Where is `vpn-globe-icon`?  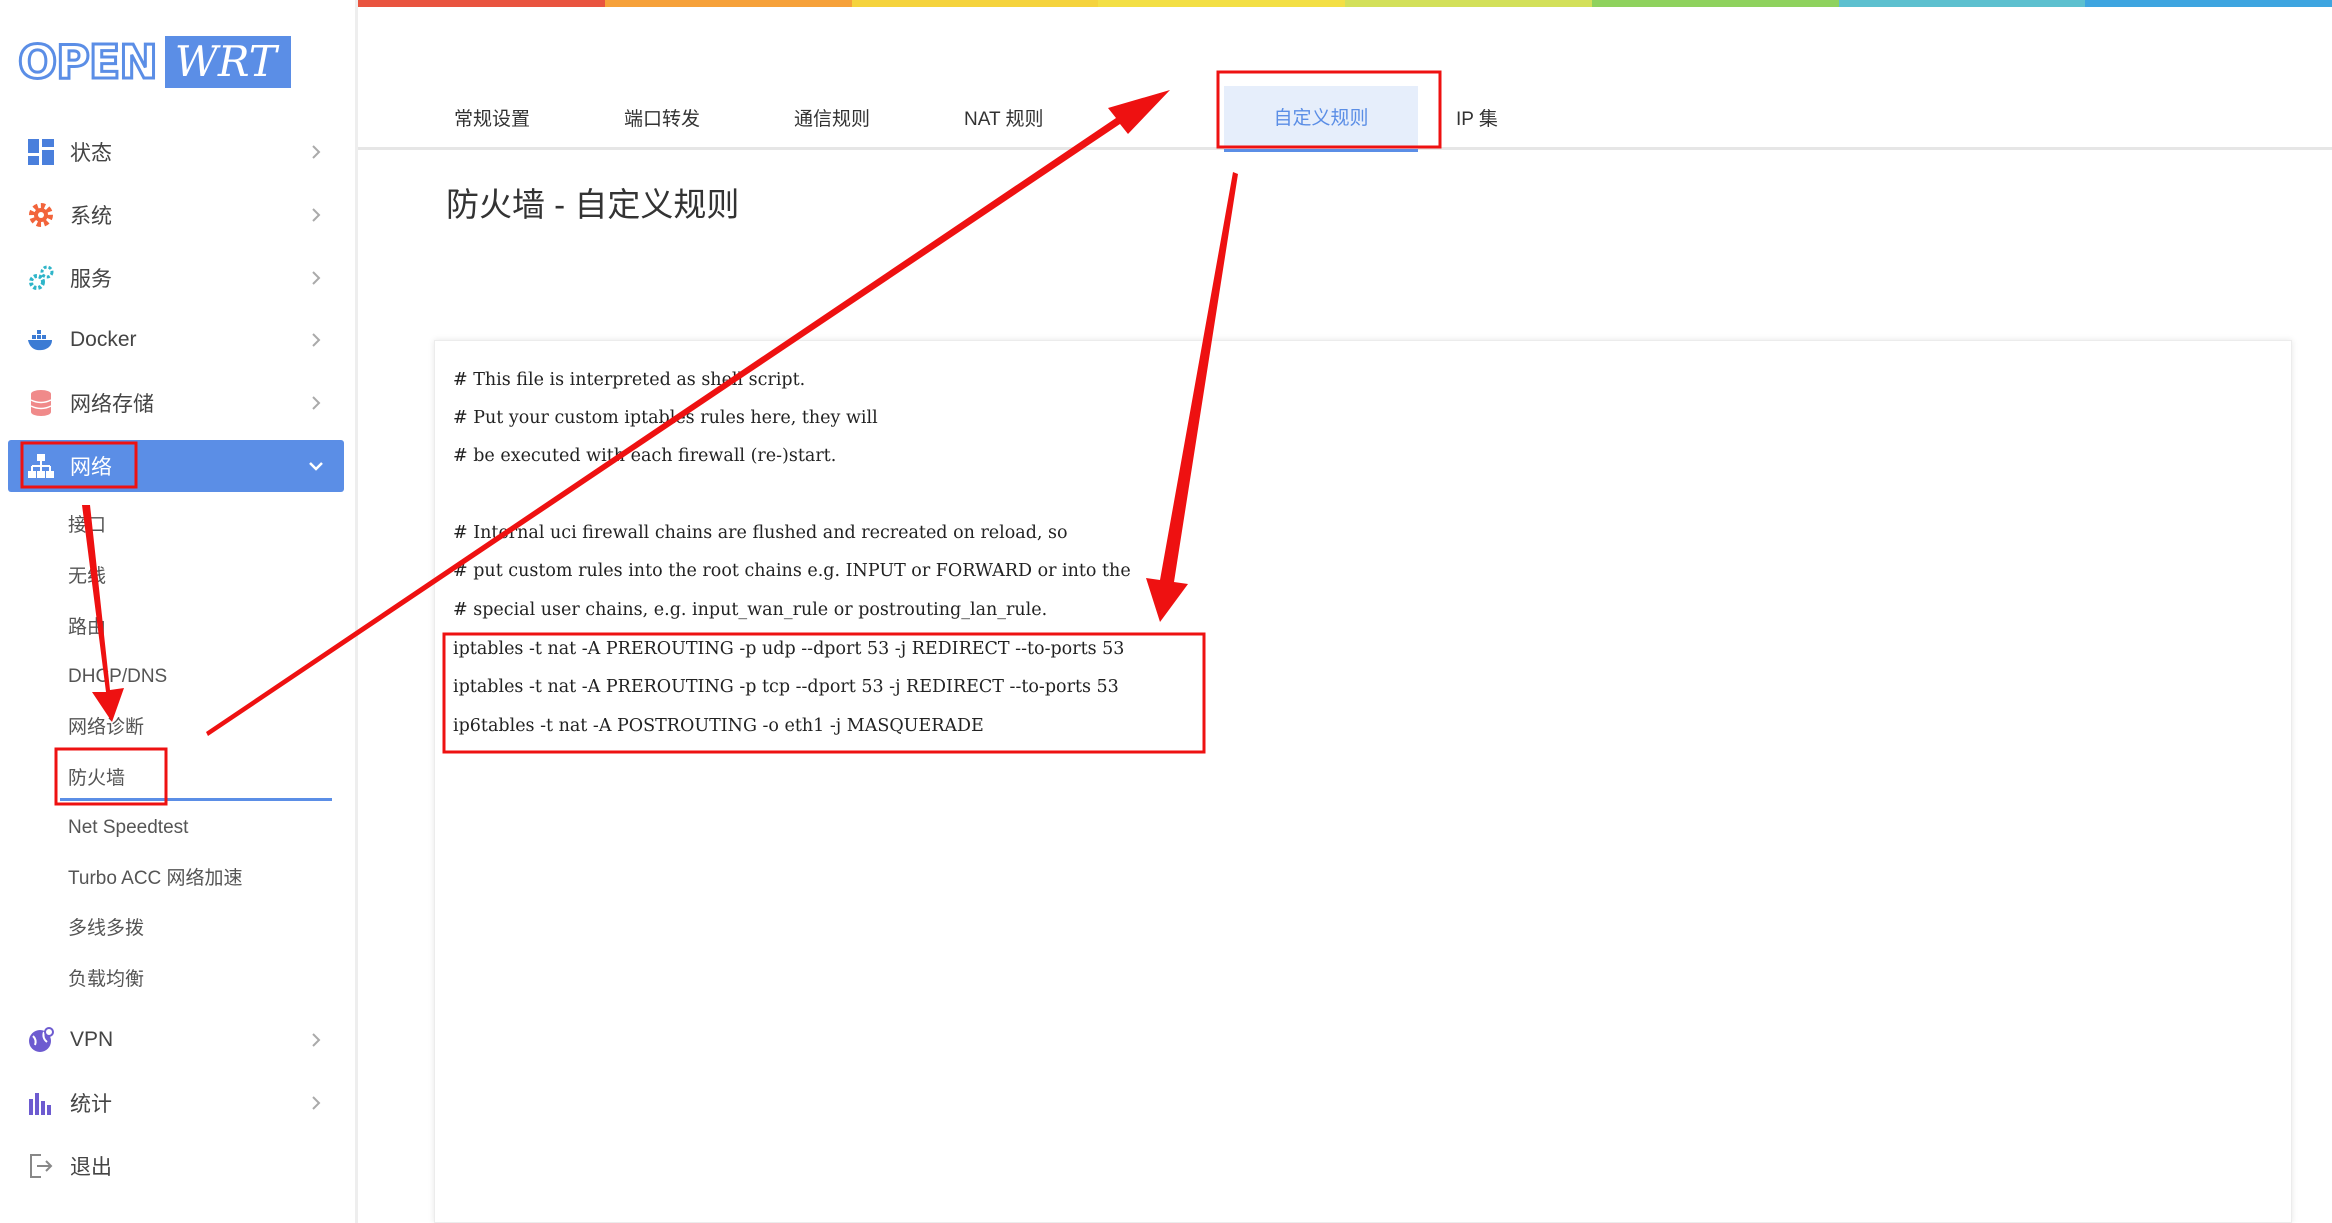
vpn-globe-icon is located at coordinates (41, 1040).